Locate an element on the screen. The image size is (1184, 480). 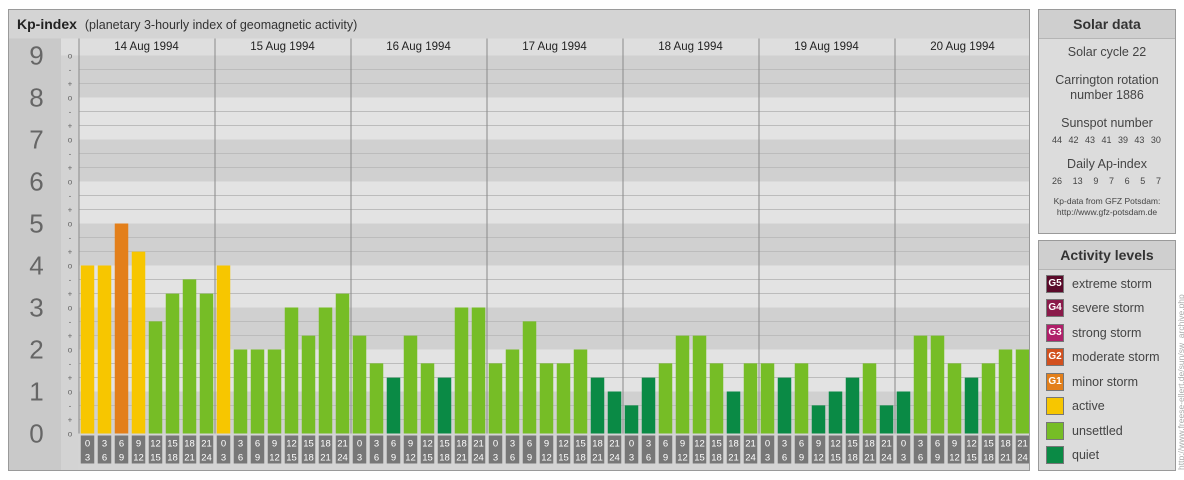
legend-swatch-g5: G5 is located at coordinates (1055, 284).